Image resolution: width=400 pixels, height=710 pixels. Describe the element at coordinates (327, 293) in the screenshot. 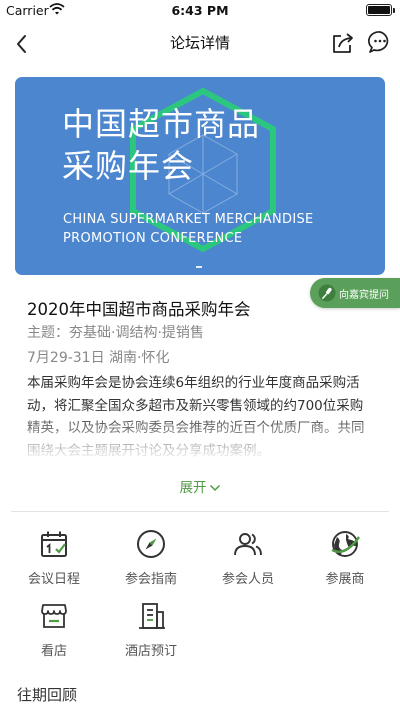

I see `microphone-icon` at that location.